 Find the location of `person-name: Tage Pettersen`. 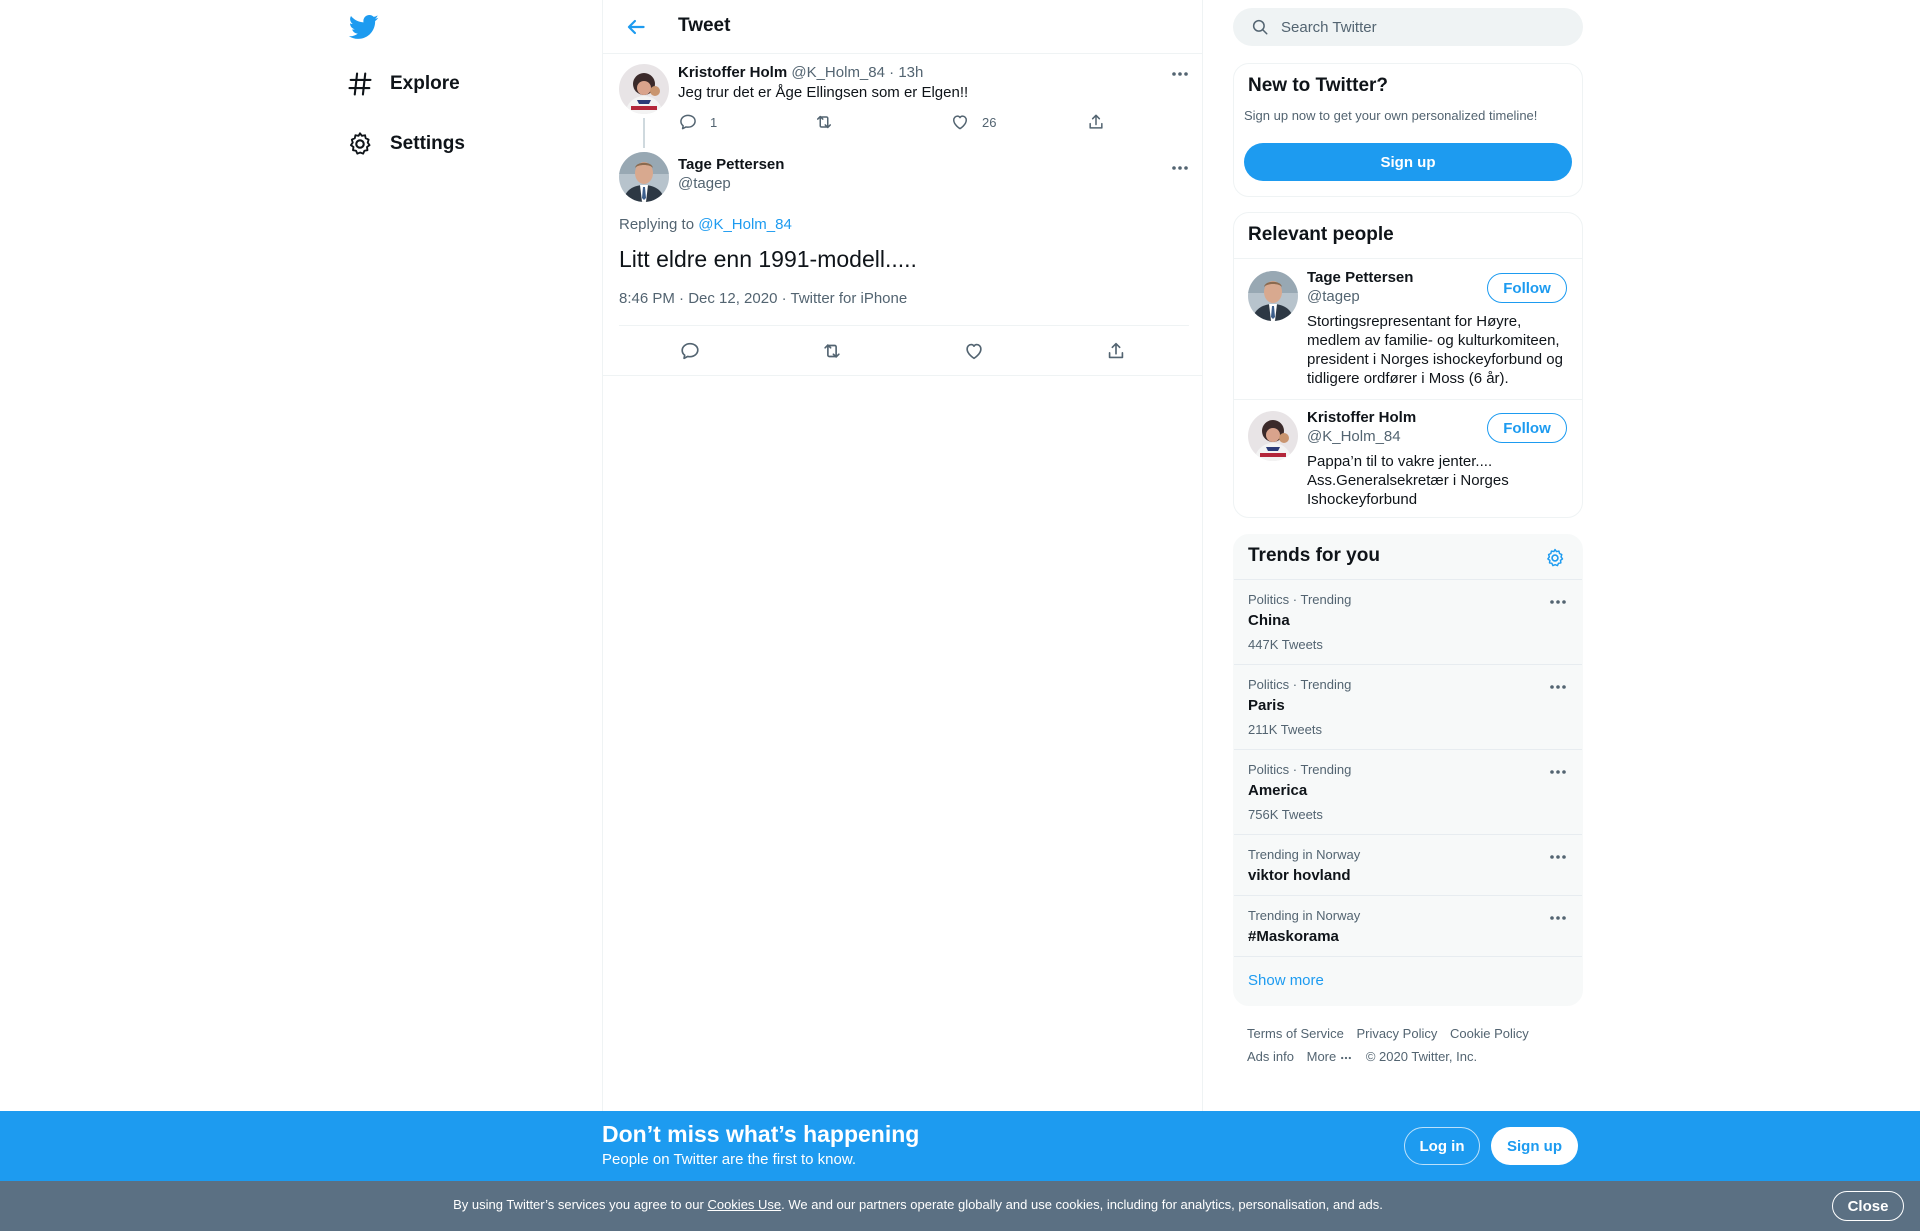

person-name: Tage Pettersen is located at coordinates (1360, 277).